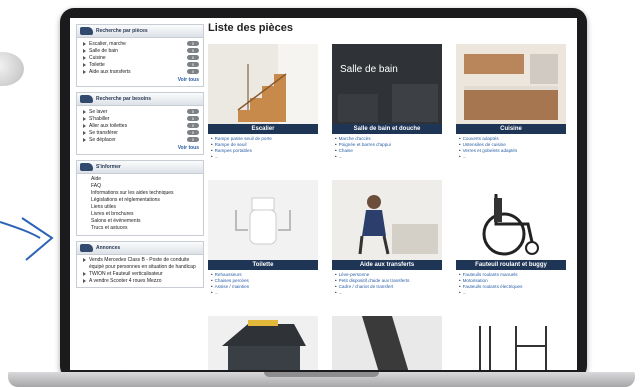 The width and height of the screenshot is (643, 387). What do you see at coordinates (141, 111) in the screenshot?
I see `sidebar-item-wash: Se laver 0` at bounding box center [141, 111].